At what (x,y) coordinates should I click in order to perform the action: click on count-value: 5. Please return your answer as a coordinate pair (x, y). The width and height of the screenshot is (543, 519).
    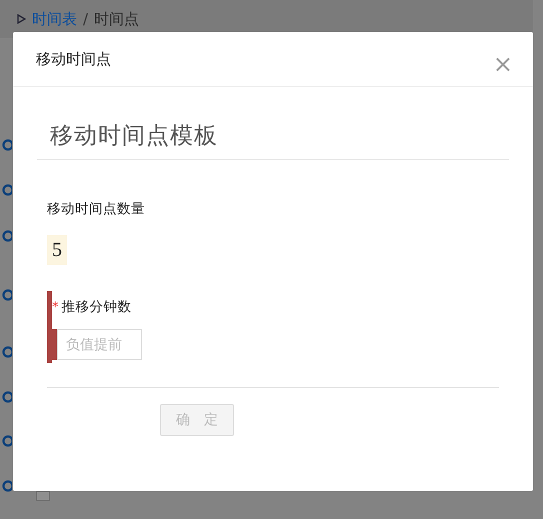
    Looking at the image, I should click on (57, 250).